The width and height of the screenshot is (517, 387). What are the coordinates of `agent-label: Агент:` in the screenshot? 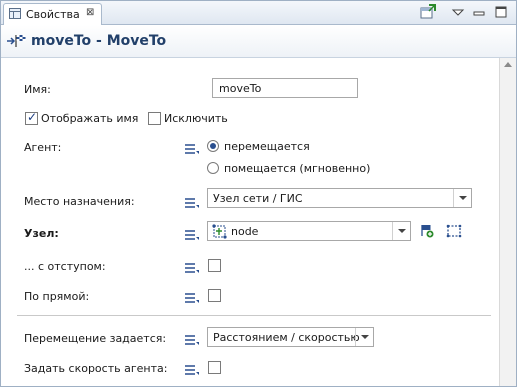 It's located at (43, 147).